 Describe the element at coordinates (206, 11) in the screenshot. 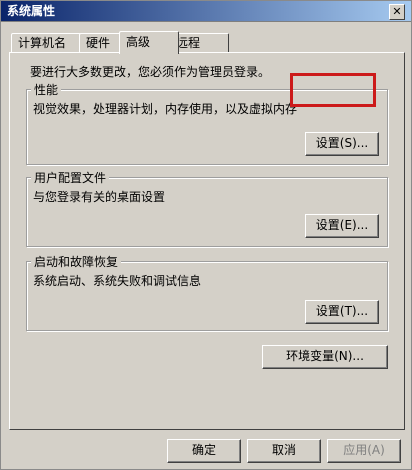

I see `title-bar: 系统属性 ✕` at that location.